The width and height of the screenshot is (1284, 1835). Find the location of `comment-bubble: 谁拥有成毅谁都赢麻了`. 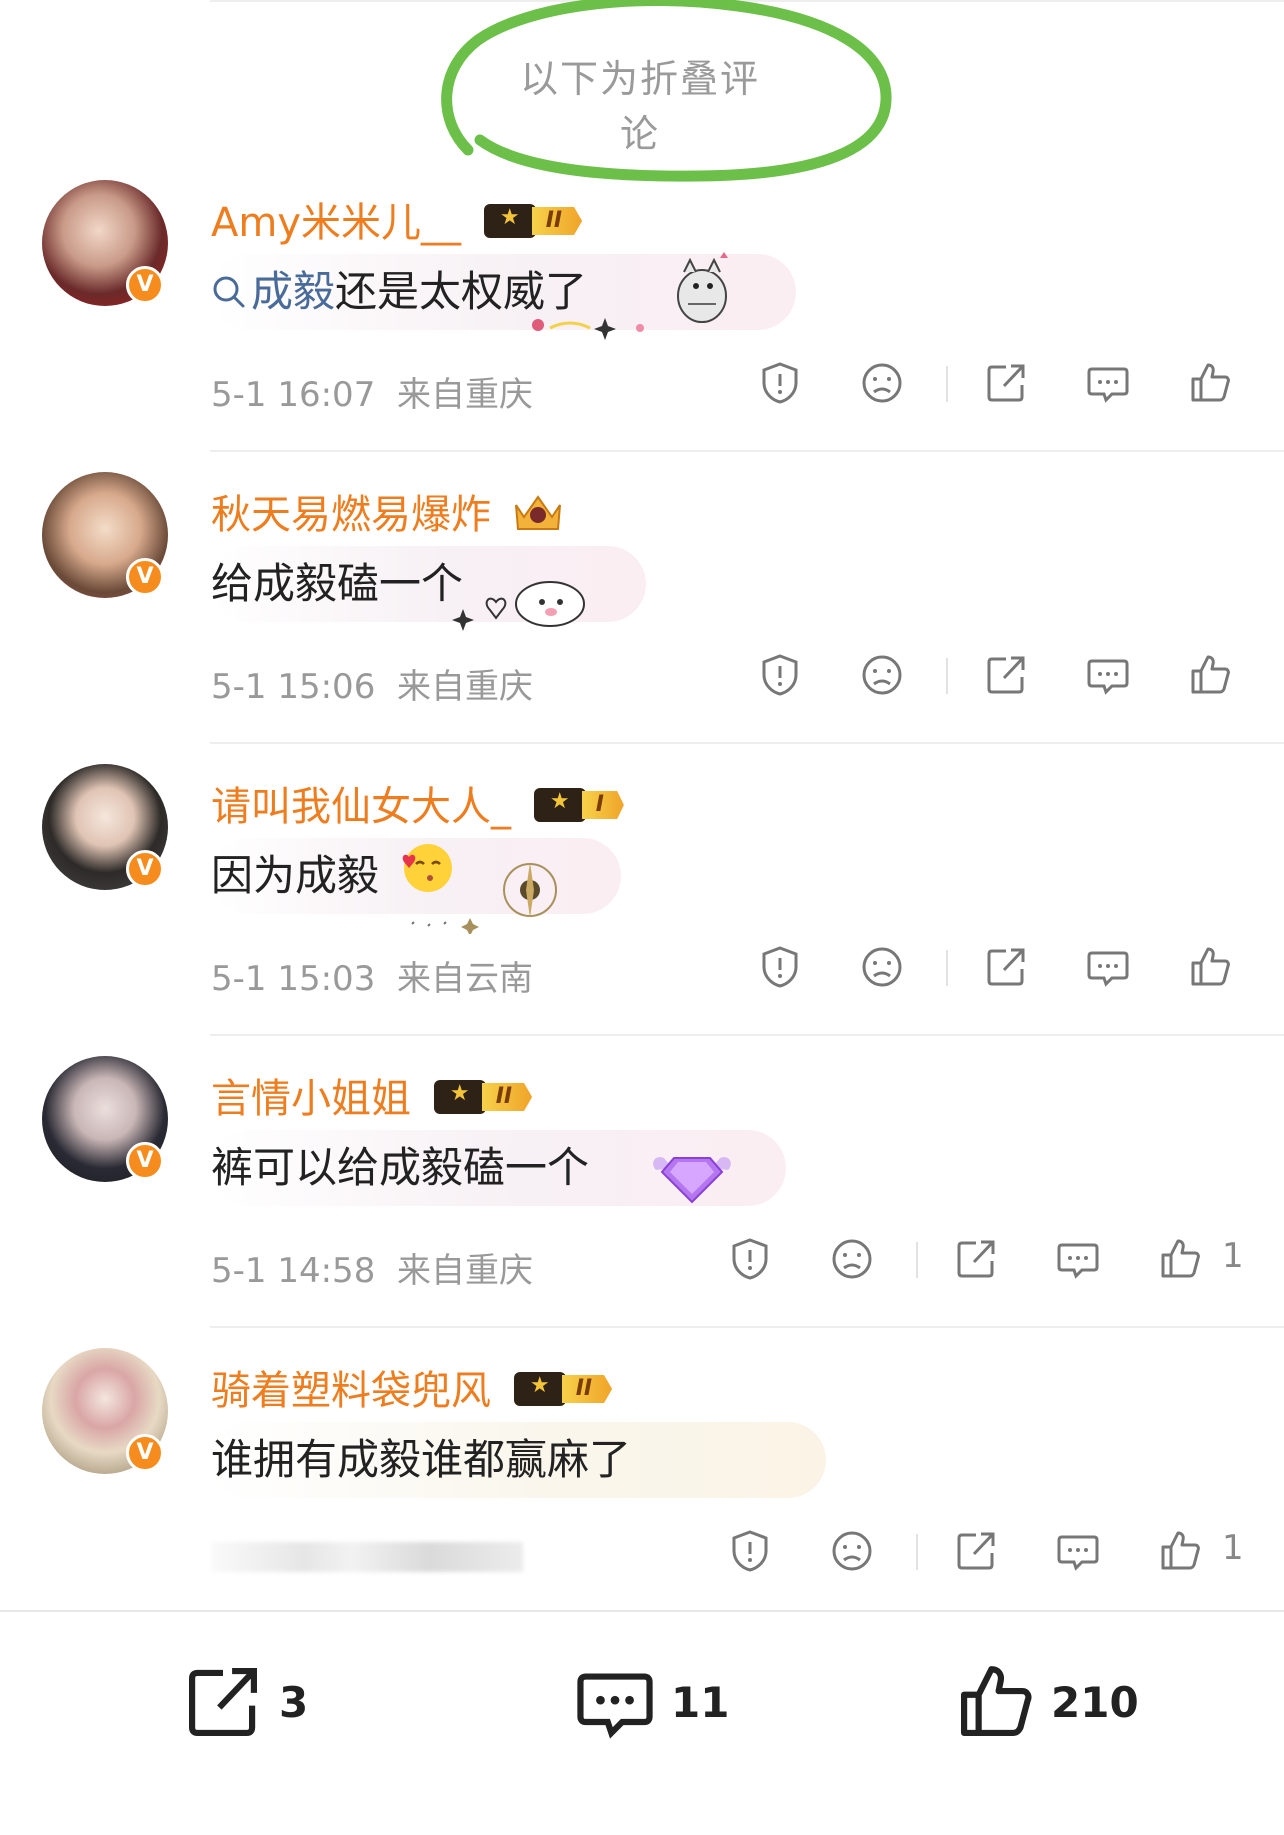

comment-bubble: 谁拥有成毅谁都赢麻了 is located at coordinates (518, 1460).